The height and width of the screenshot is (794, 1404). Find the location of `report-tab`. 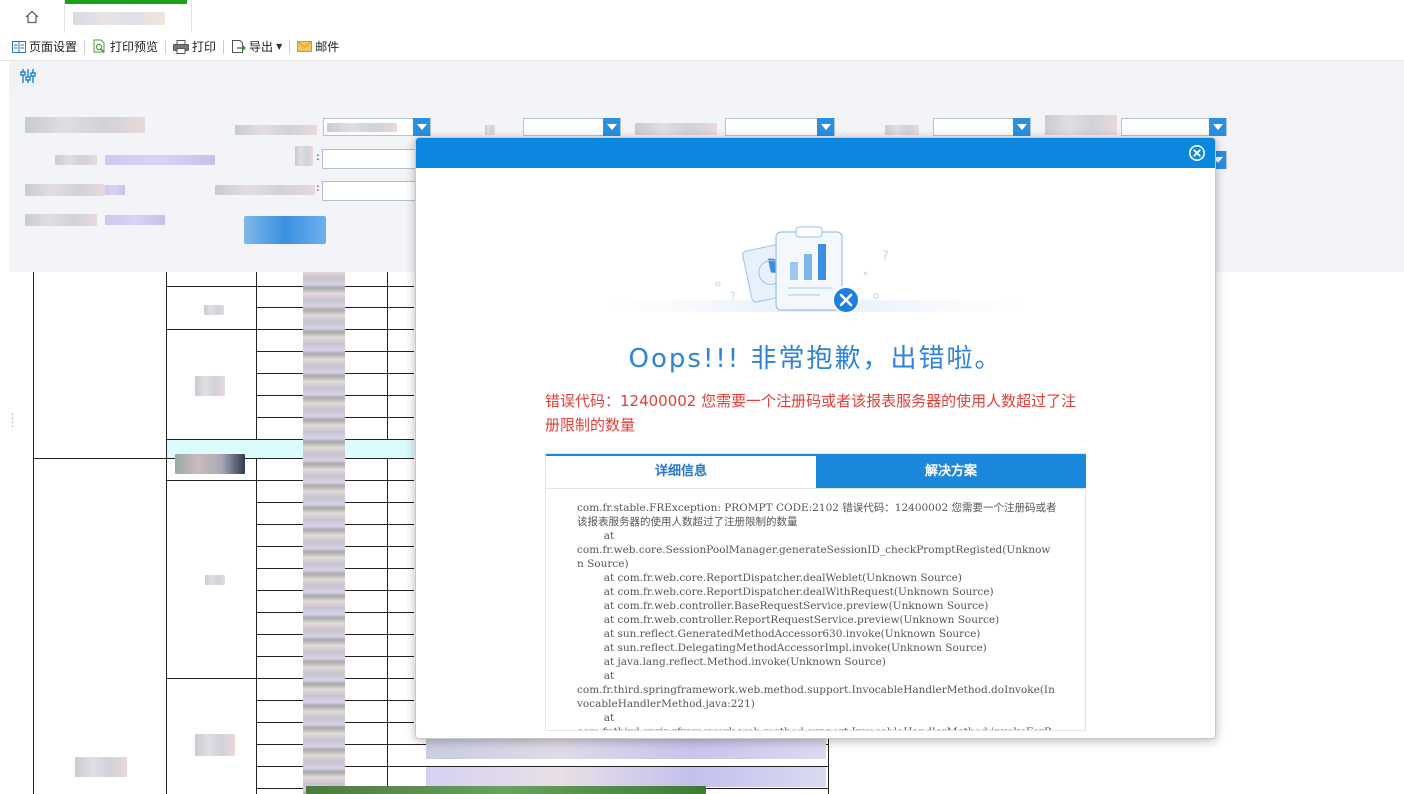

report-tab is located at coordinates (128, 16).